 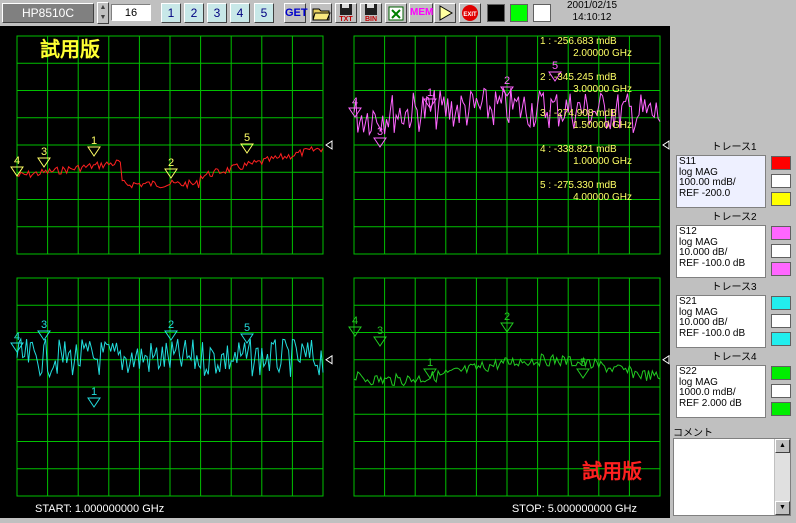 I want to click on play-button, so click(x=445, y=13).